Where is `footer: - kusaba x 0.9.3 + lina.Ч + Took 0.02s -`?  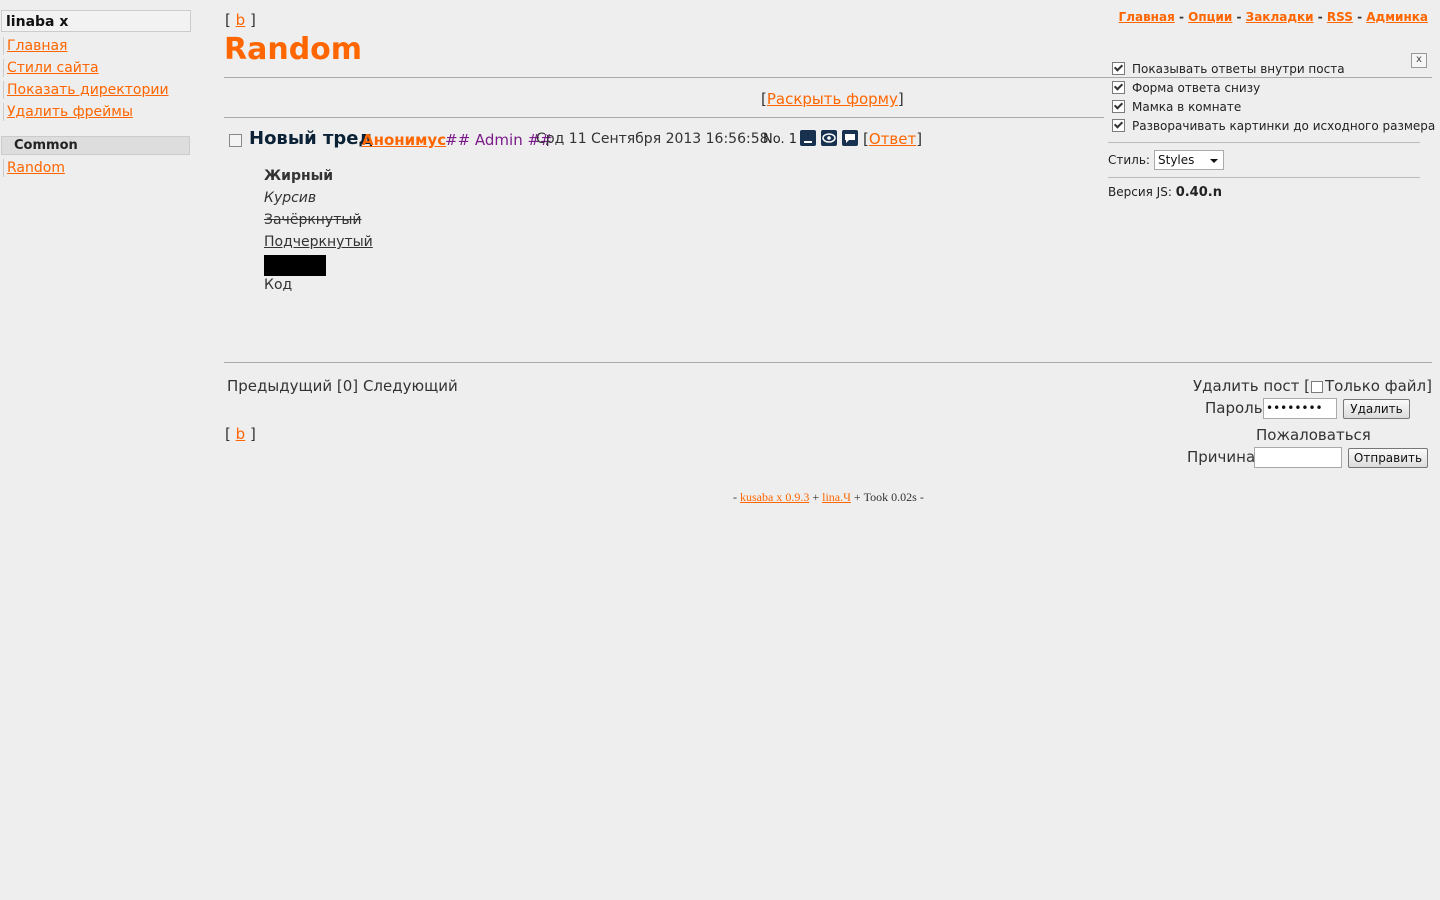 footer: - kusaba x 0.9.3 + lina.Ч + Took 0.02s - is located at coordinates (828, 497).